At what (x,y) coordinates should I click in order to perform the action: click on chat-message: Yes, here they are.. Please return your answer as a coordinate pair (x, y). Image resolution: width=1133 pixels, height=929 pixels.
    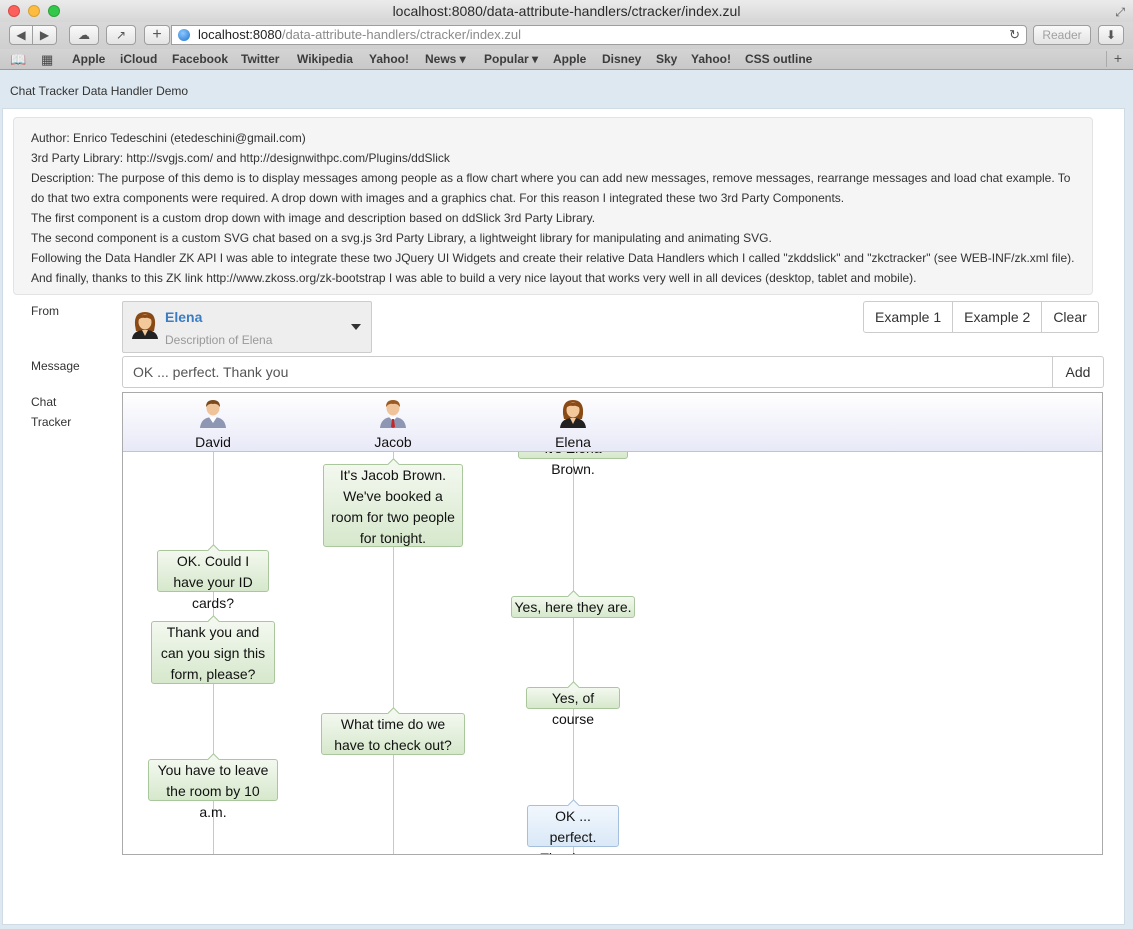
    Looking at the image, I should click on (573, 607).